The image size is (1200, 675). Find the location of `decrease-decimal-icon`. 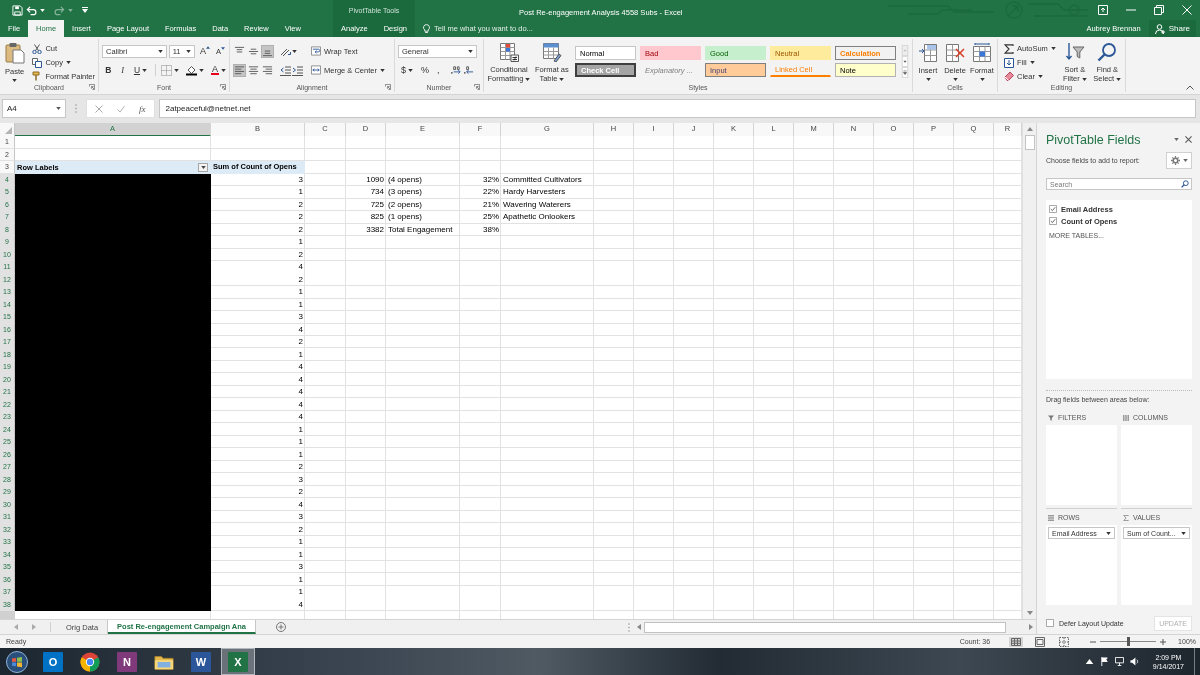

decrease-decimal-icon is located at coordinates (468, 70).